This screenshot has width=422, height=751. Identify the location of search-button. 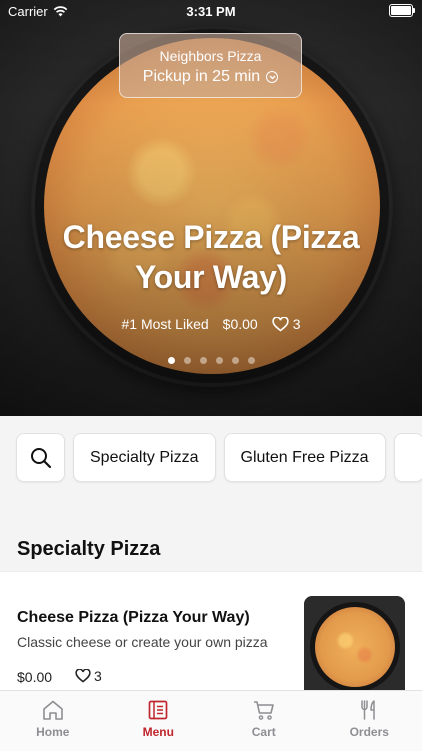
(40, 457).